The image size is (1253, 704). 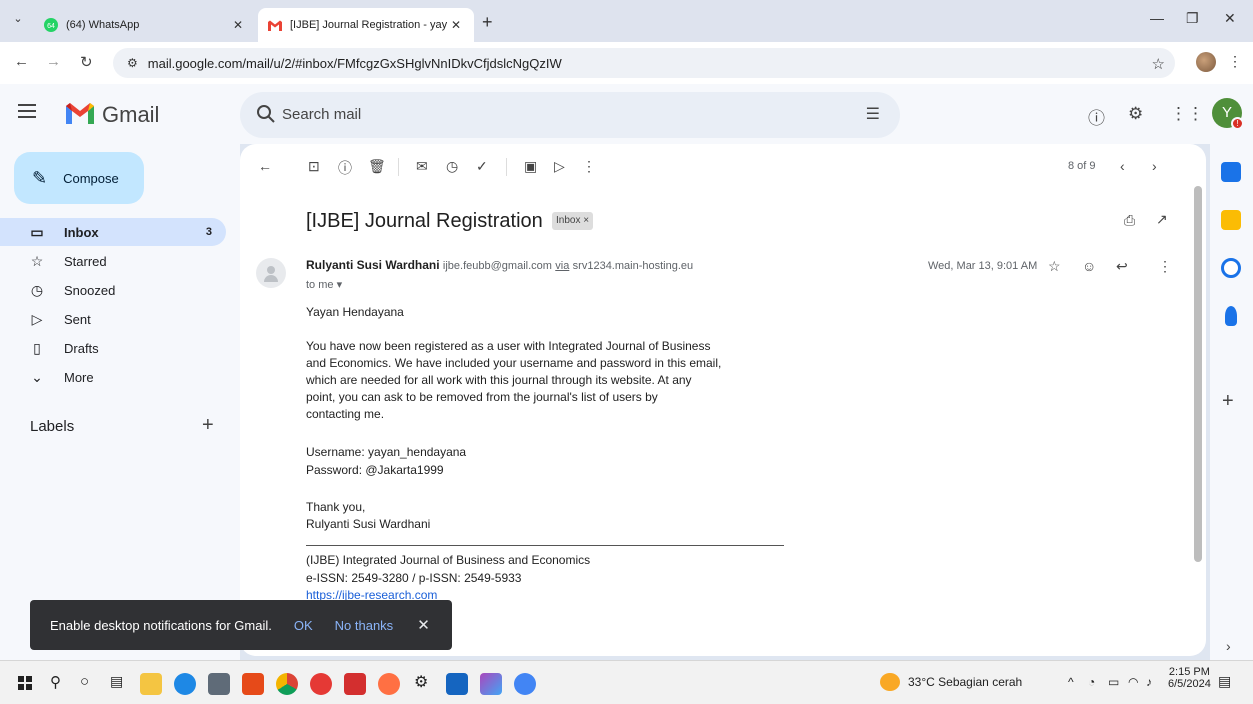 What do you see at coordinates (21, 61) in the screenshot?
I see `back-icon: ←` at bounding box center [21, 61].